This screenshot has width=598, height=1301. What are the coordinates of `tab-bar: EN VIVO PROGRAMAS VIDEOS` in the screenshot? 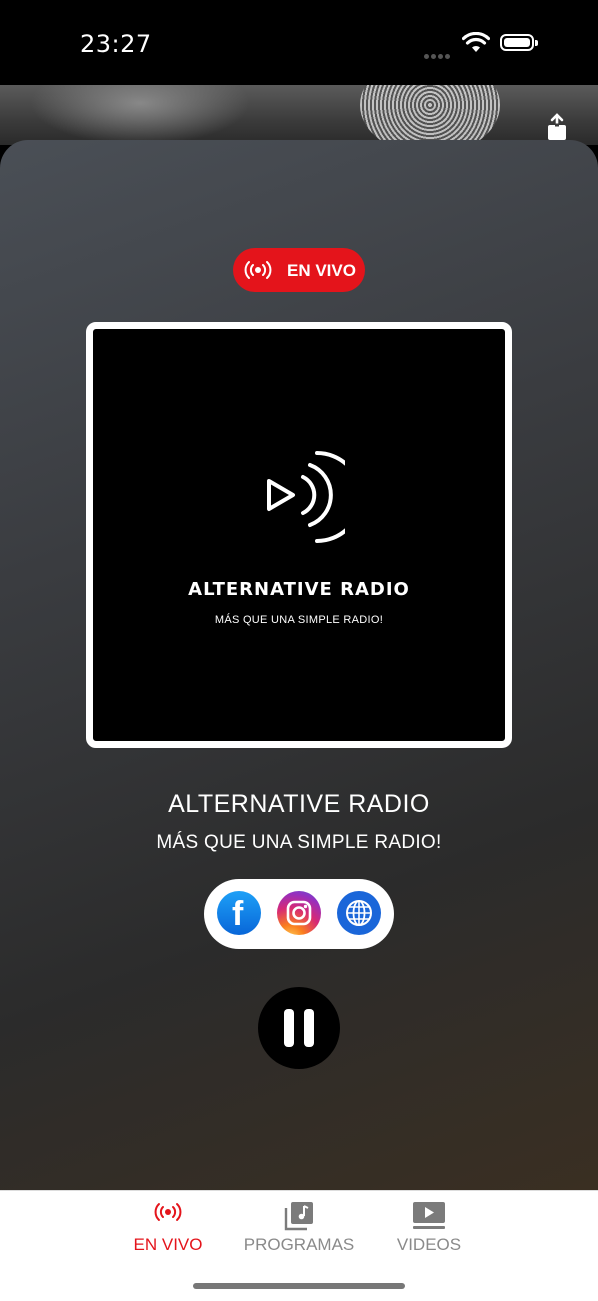 It's located at (299, 1245).